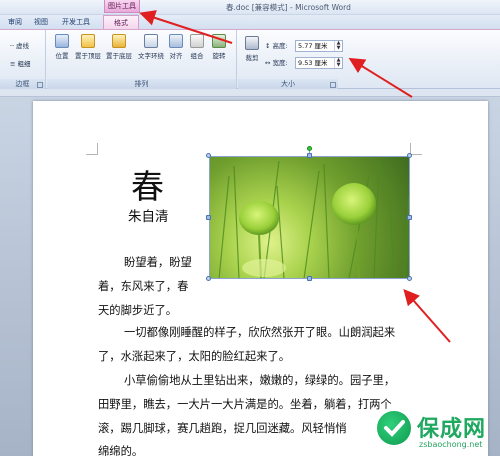  Describe the element at coordinates (451, 444) in the screenshot. I see `watermark-url: zsbaochong.net` at that location.